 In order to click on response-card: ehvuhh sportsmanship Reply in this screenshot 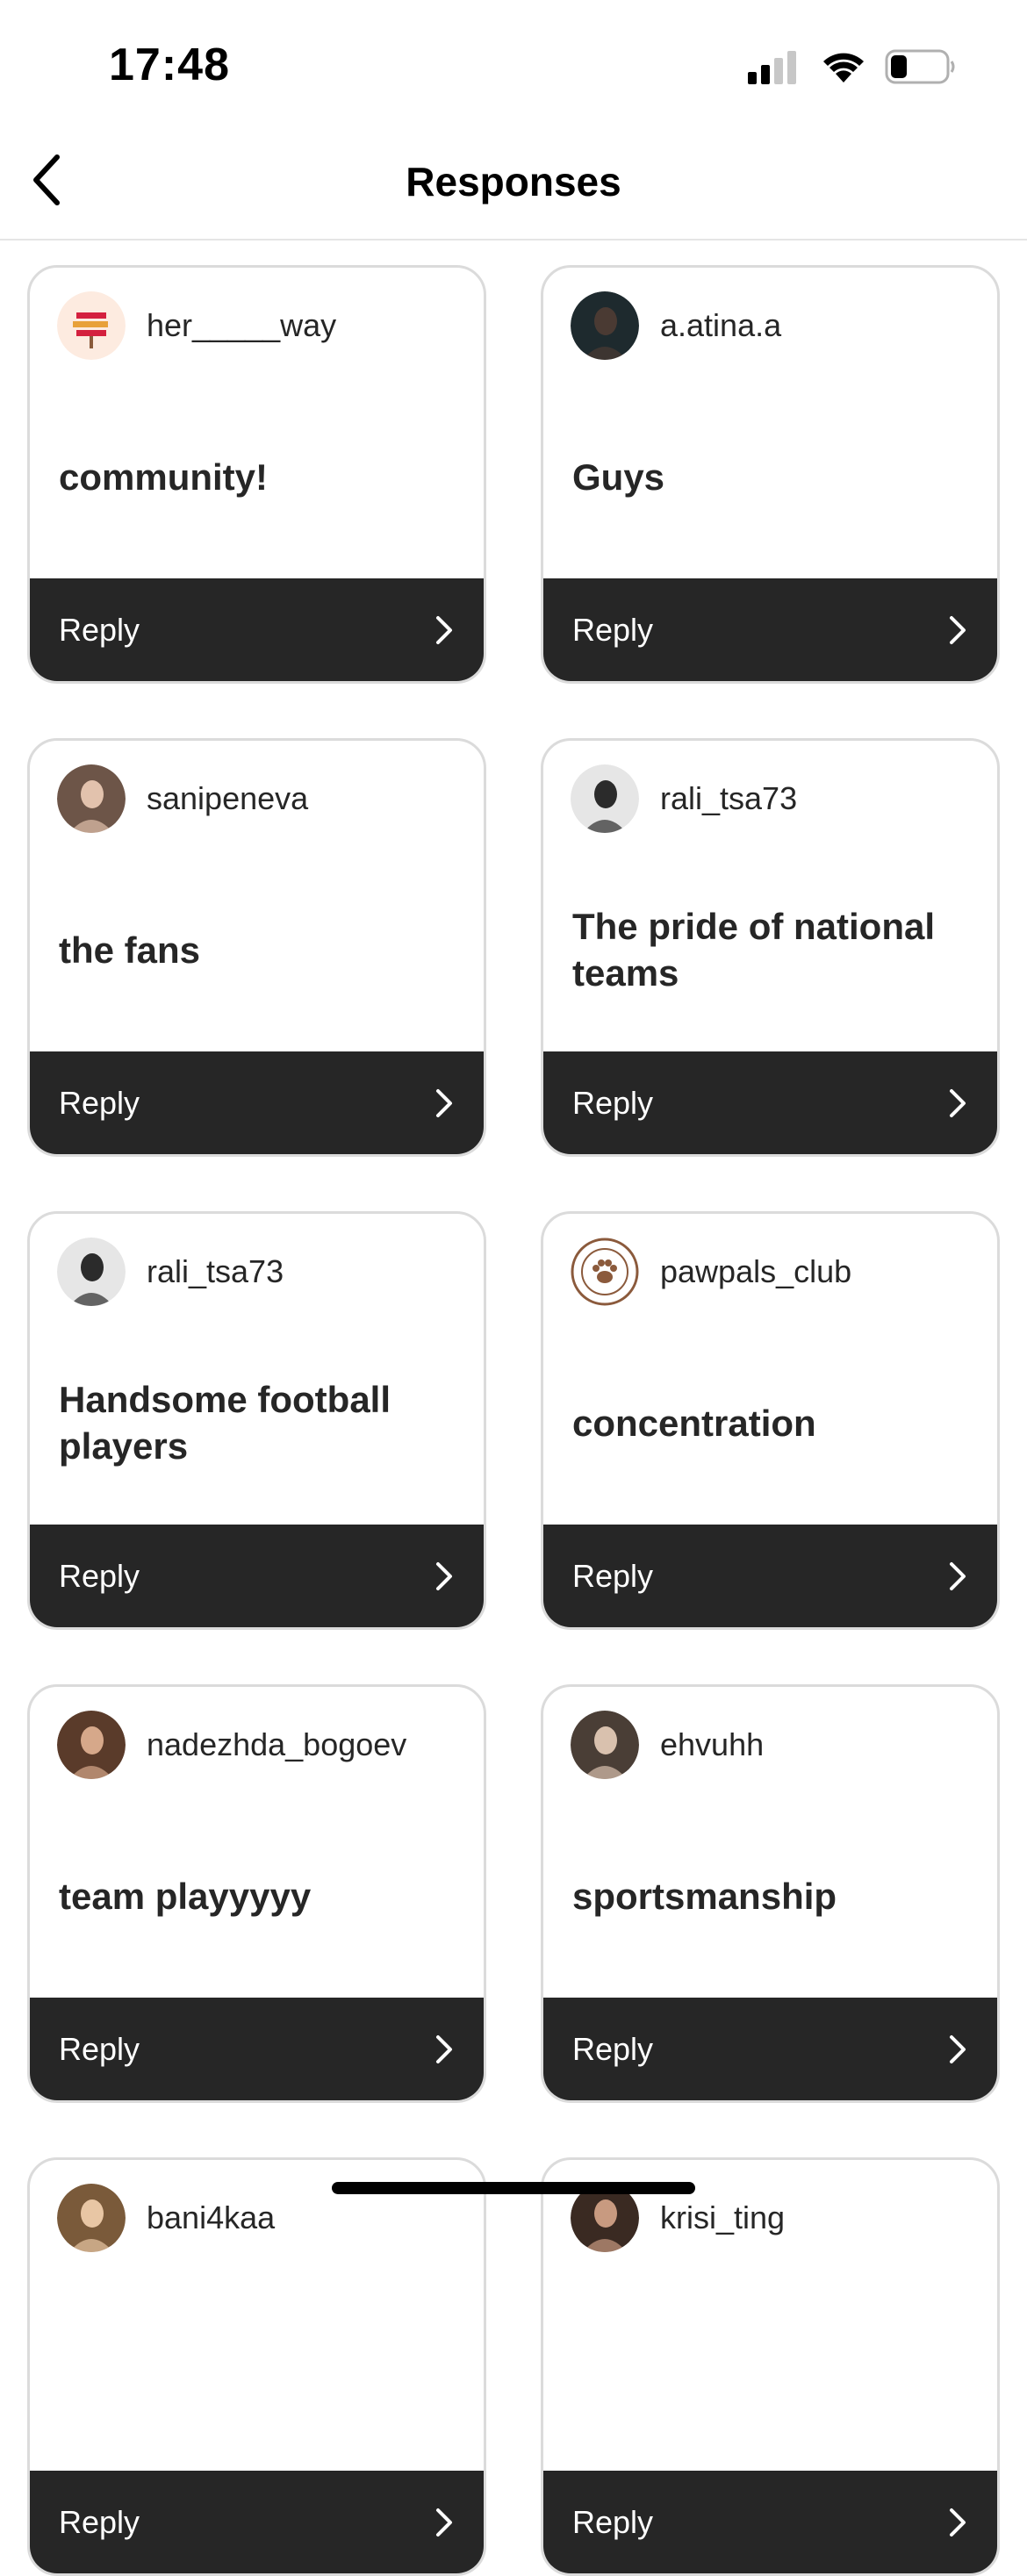, I will do `click(770, 1894)`.